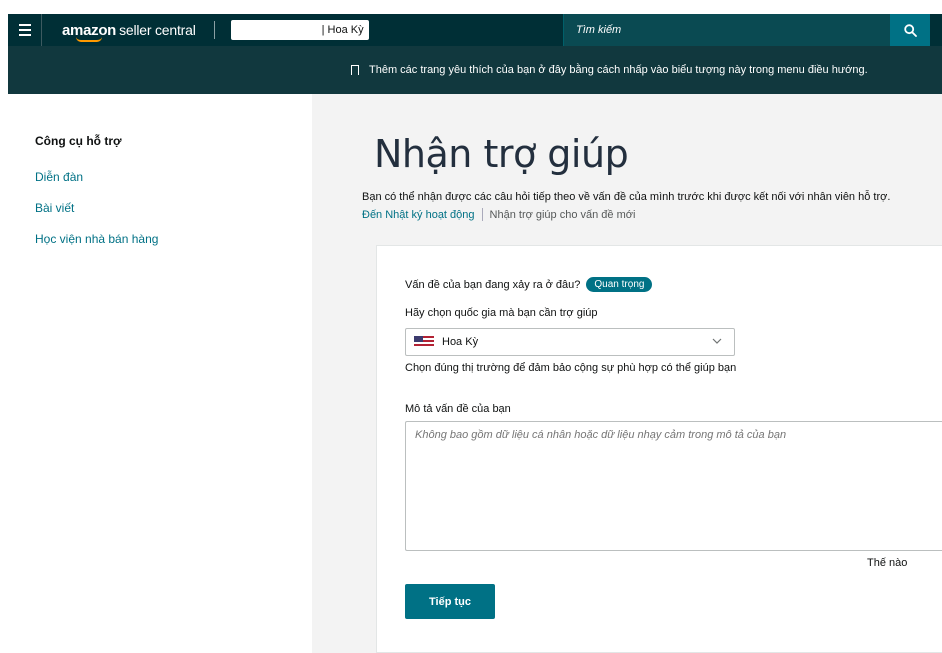 This screenshot has width=942, height=653. I want to click on us-flag-icon, so click(424, 342).